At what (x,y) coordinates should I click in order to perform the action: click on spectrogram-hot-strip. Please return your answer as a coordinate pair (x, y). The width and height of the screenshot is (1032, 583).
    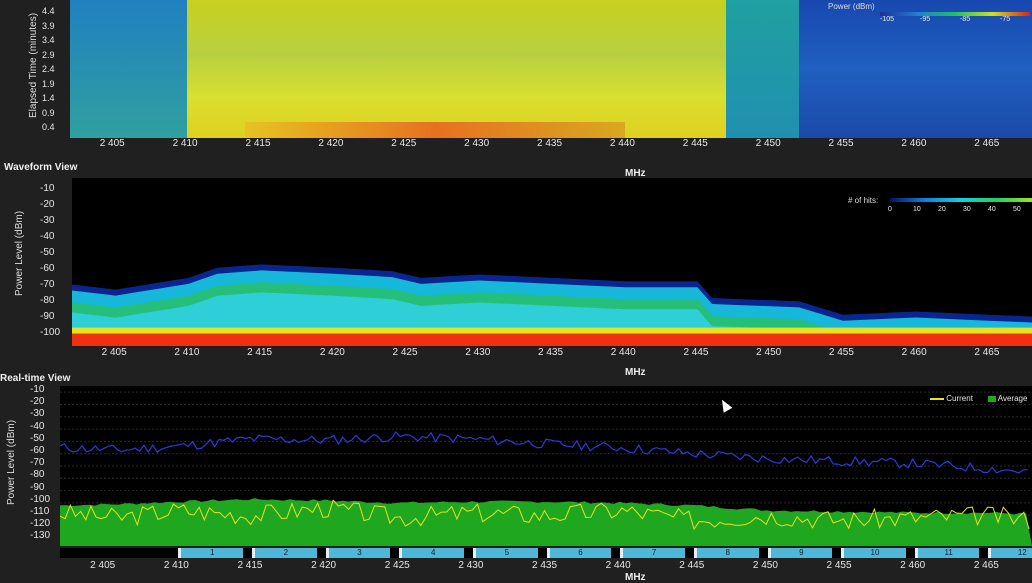
    Looking at the image, I should click on (435, 130).